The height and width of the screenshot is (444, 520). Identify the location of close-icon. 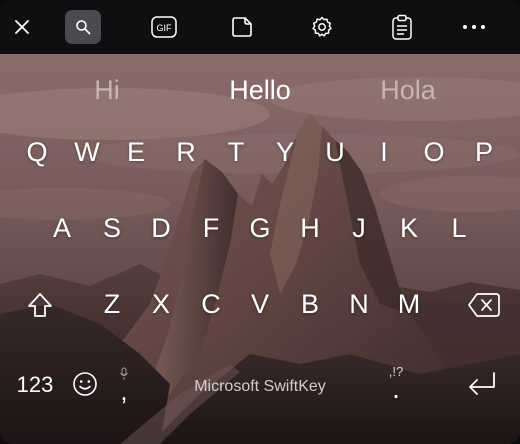
(22, 27).